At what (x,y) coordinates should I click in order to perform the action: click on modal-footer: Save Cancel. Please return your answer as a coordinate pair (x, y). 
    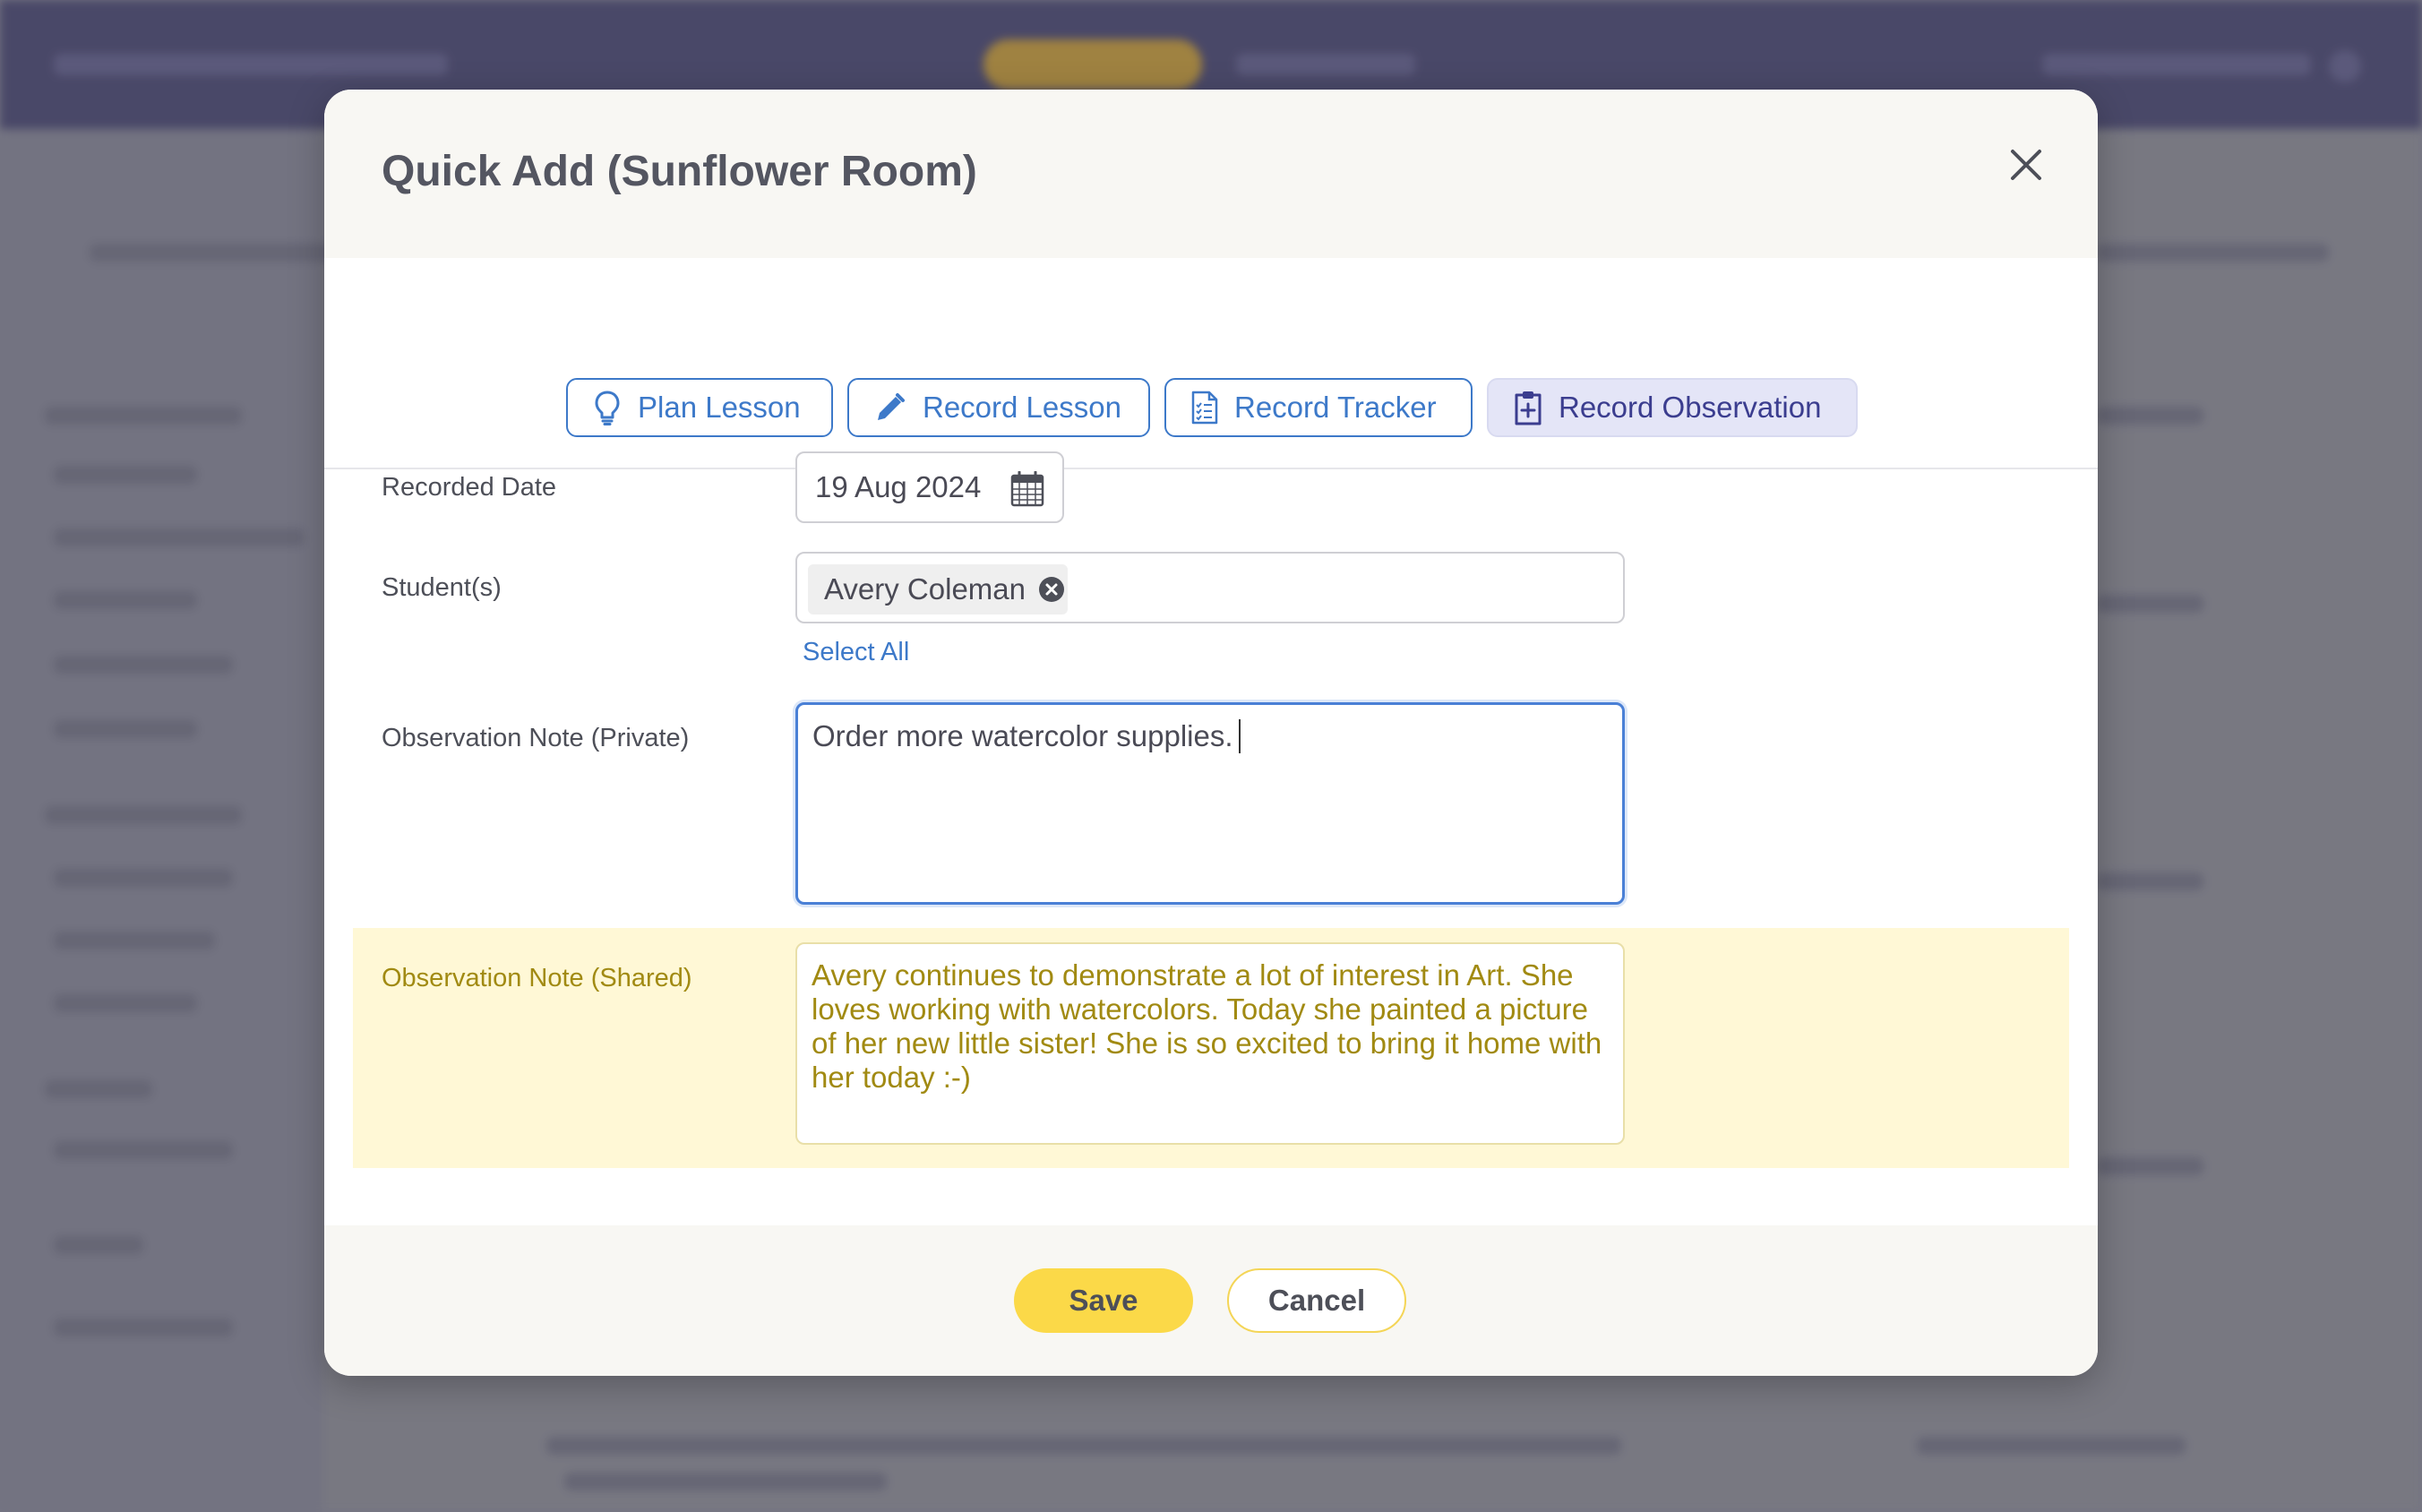
    Looking at the image, I should click on (1211, 1301).